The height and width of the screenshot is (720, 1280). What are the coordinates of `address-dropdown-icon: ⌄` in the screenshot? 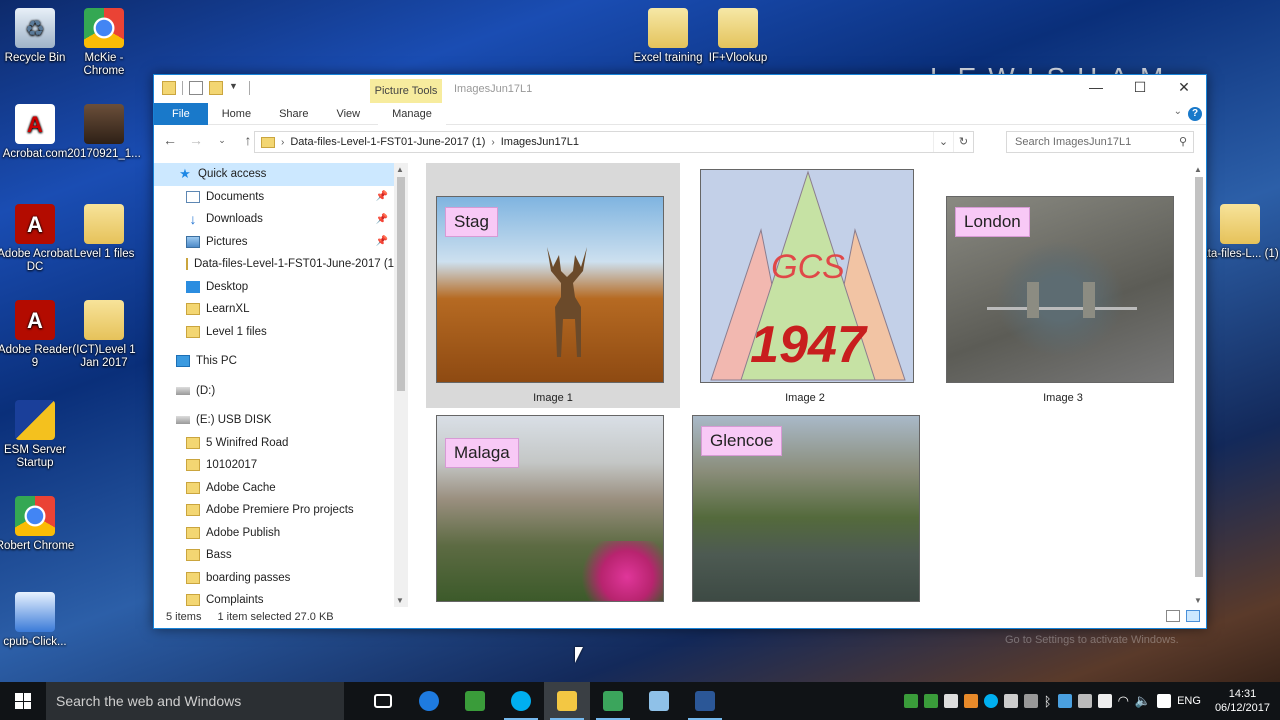 It's located at (943, 142).